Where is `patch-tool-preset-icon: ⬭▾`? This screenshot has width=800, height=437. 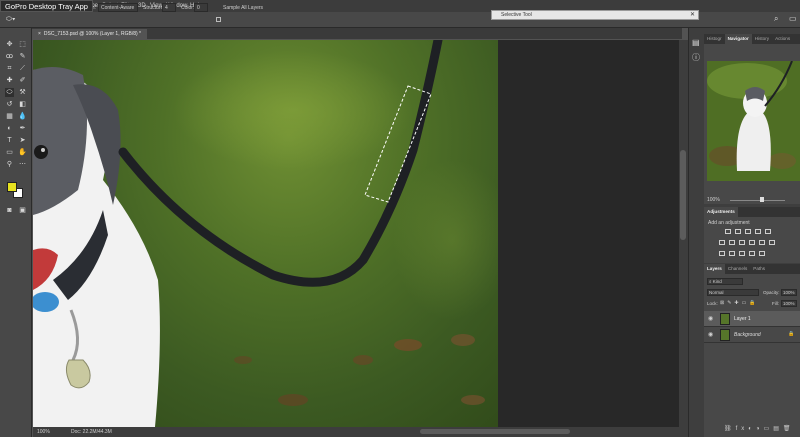
patch-tool-preset-icon: ⬭▾ is located at coordinates (14, 19).